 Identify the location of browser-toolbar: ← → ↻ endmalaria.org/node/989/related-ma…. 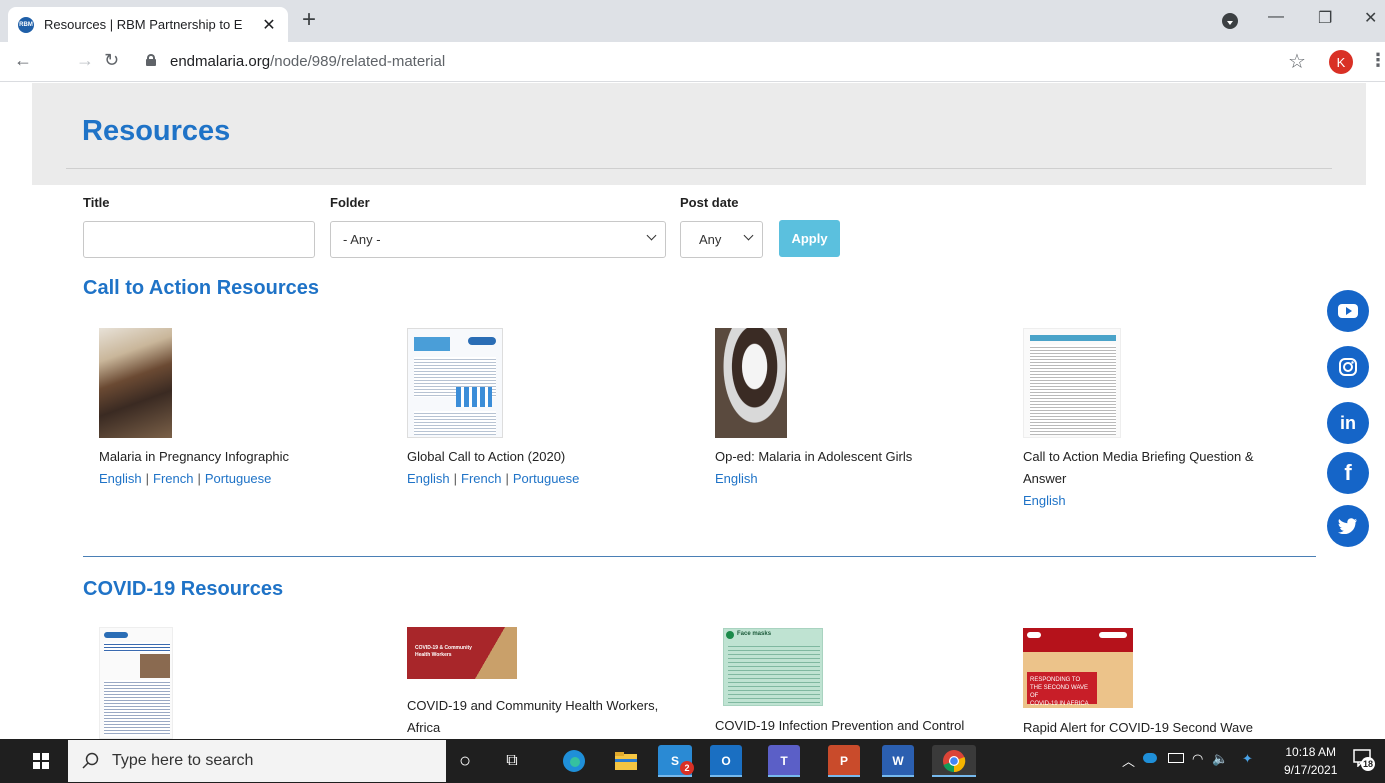
(692, 62).